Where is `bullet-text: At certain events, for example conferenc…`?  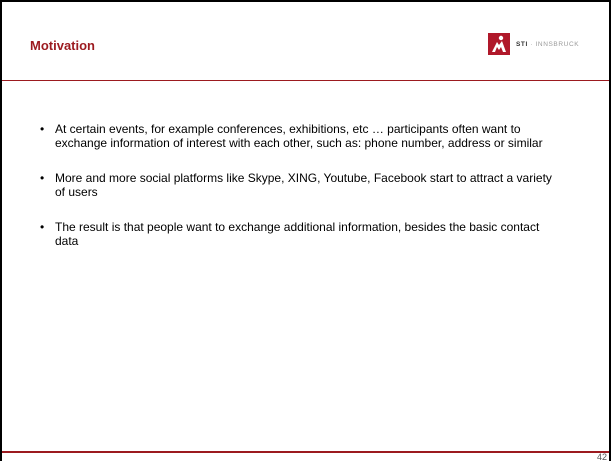 bullet-text: At certain events, for example conferenc… is located at coordinates (299, 136).